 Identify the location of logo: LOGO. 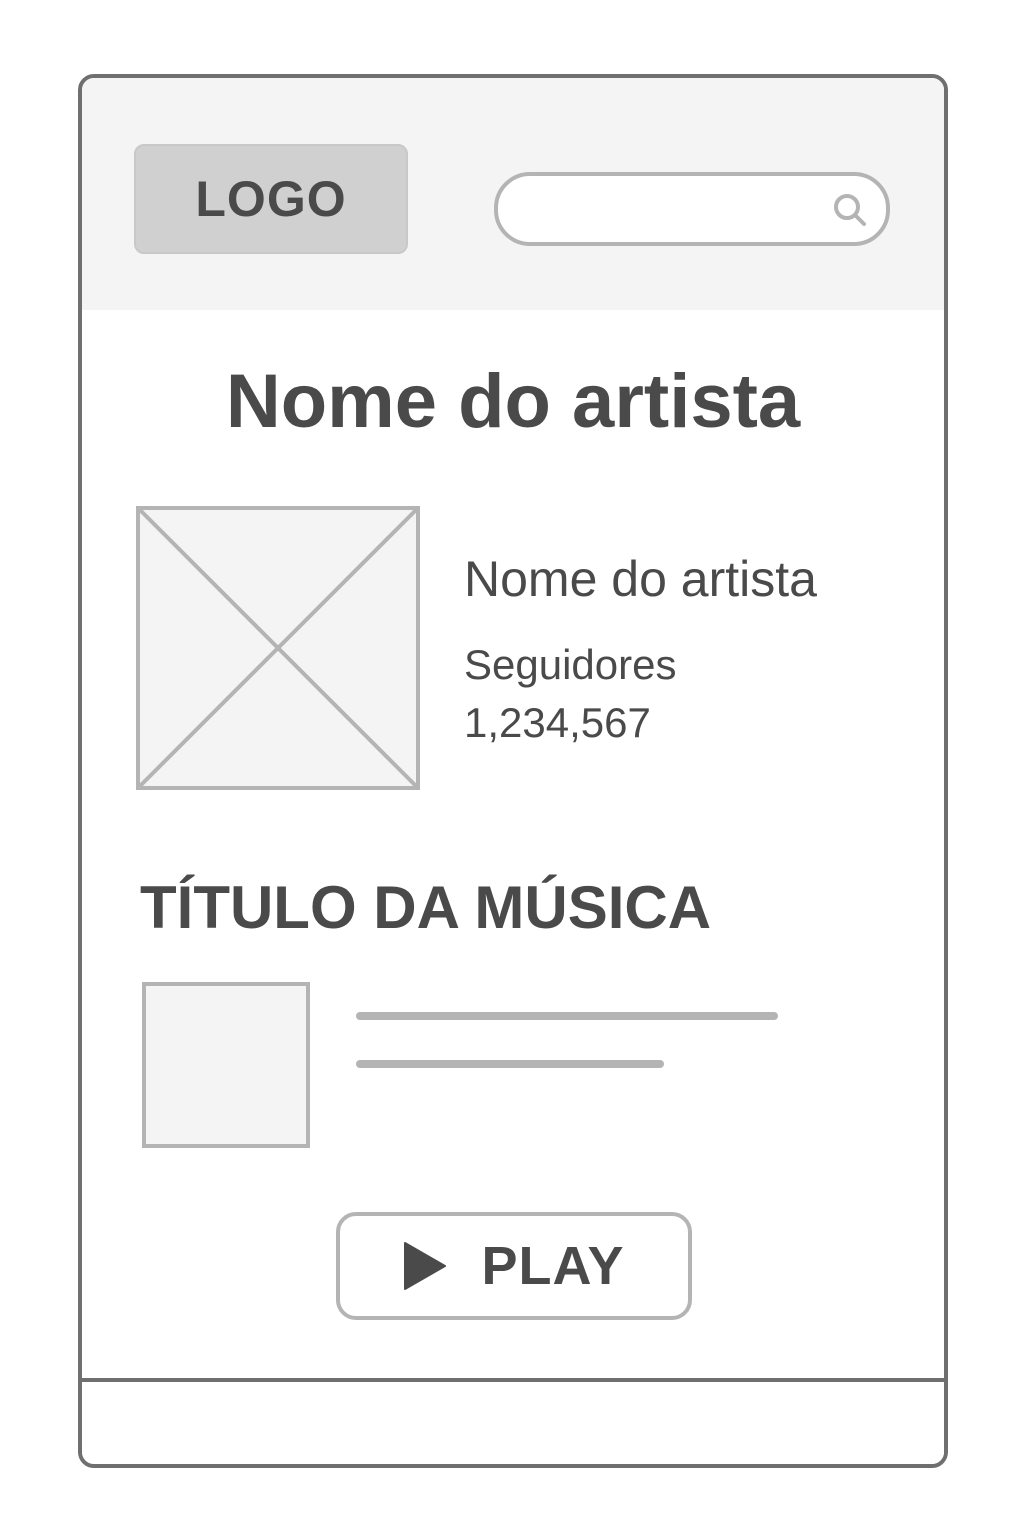
(271, 199).